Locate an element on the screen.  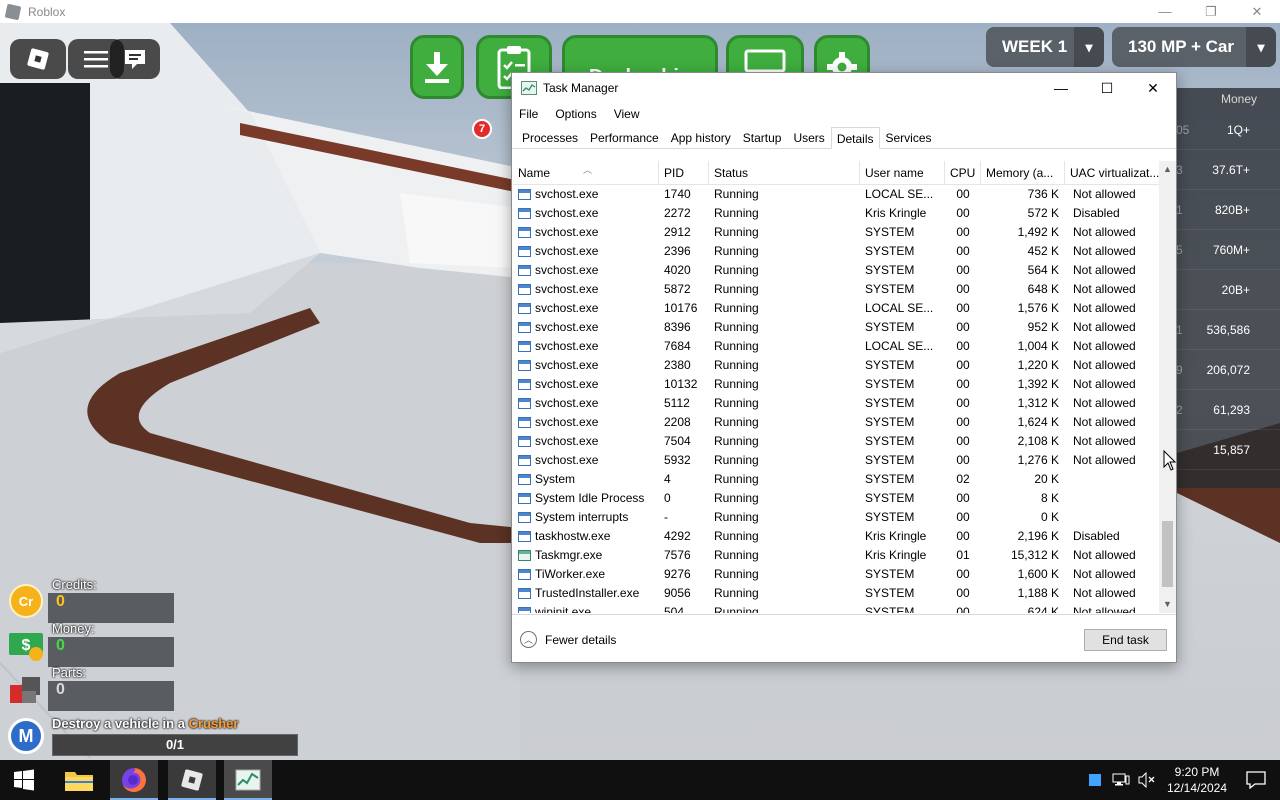
table-row: System 4 Running SYSTEM 02 20 K is located at coordinates (836, 479).